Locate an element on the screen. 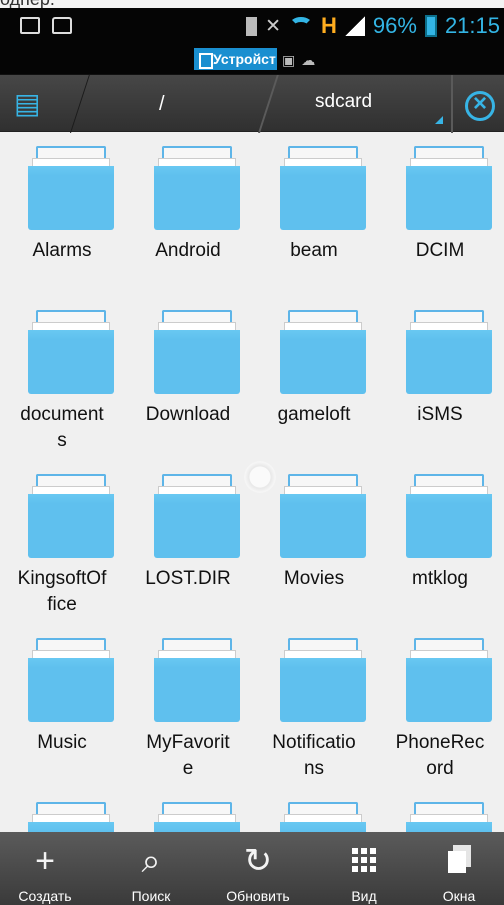 The width and height of the screenshot is (504, 905). root-path-label: / is located at coordinates (162, 104).